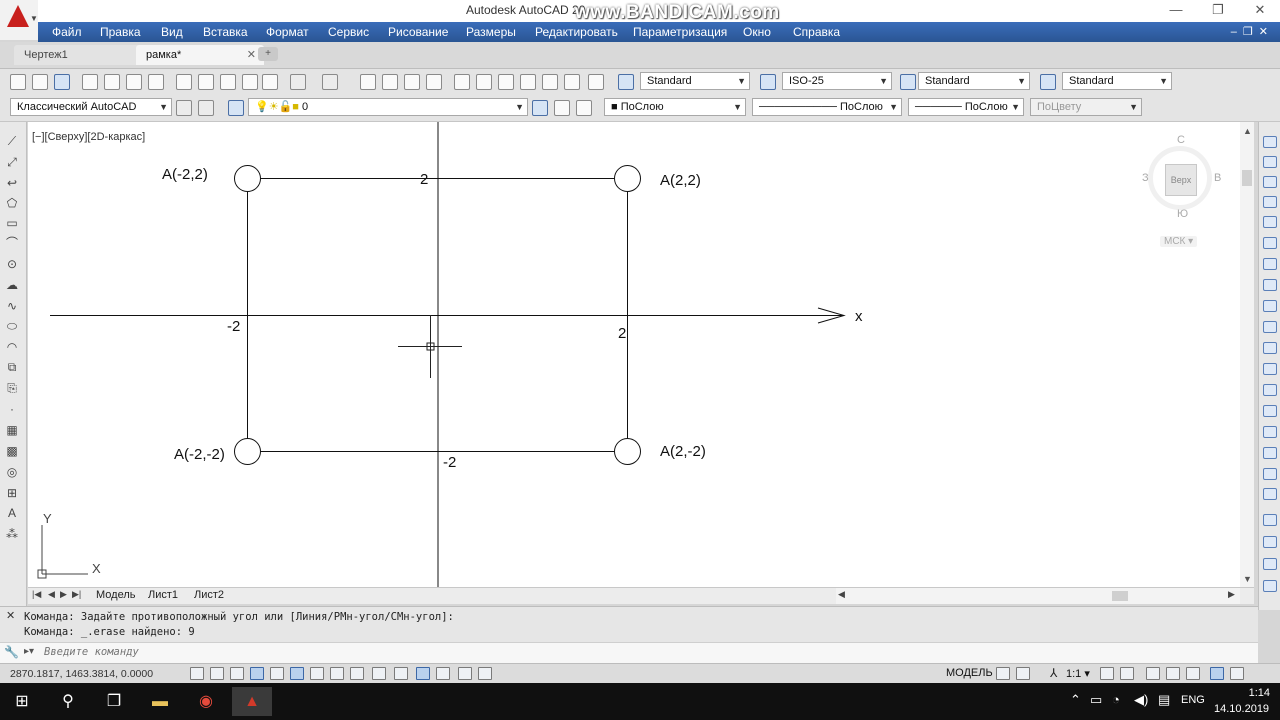  What do you see at coordinates (379, 673) in the screenshot?
I see `dynamic-input-icon` at bounding box center [379, 673].